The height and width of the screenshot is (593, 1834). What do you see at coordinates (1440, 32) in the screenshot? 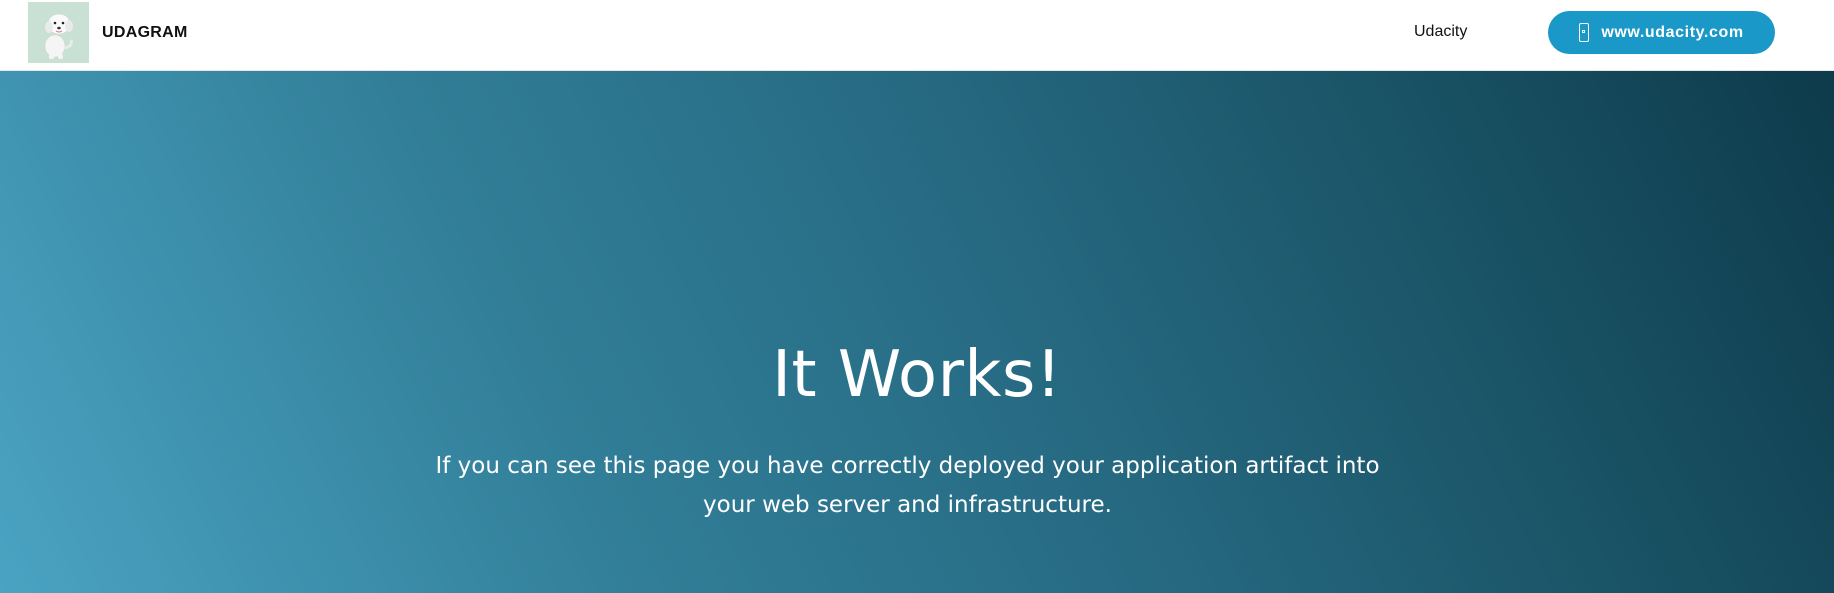
I see `nav-link-udacity: Udacity` at bounding box center [1440, 32].